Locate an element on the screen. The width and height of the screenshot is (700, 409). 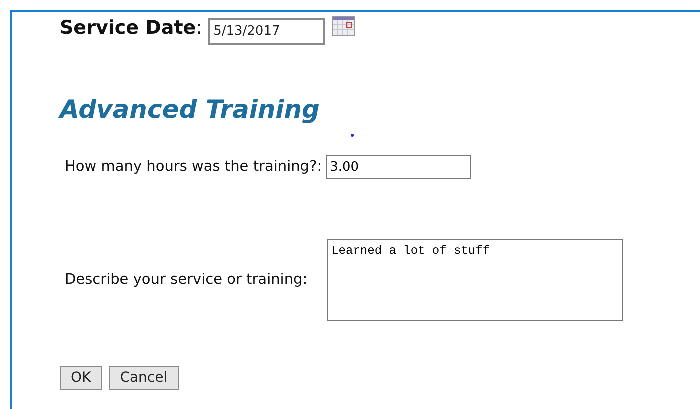
field-label: Service Date: is located at coordinates (131, 28).